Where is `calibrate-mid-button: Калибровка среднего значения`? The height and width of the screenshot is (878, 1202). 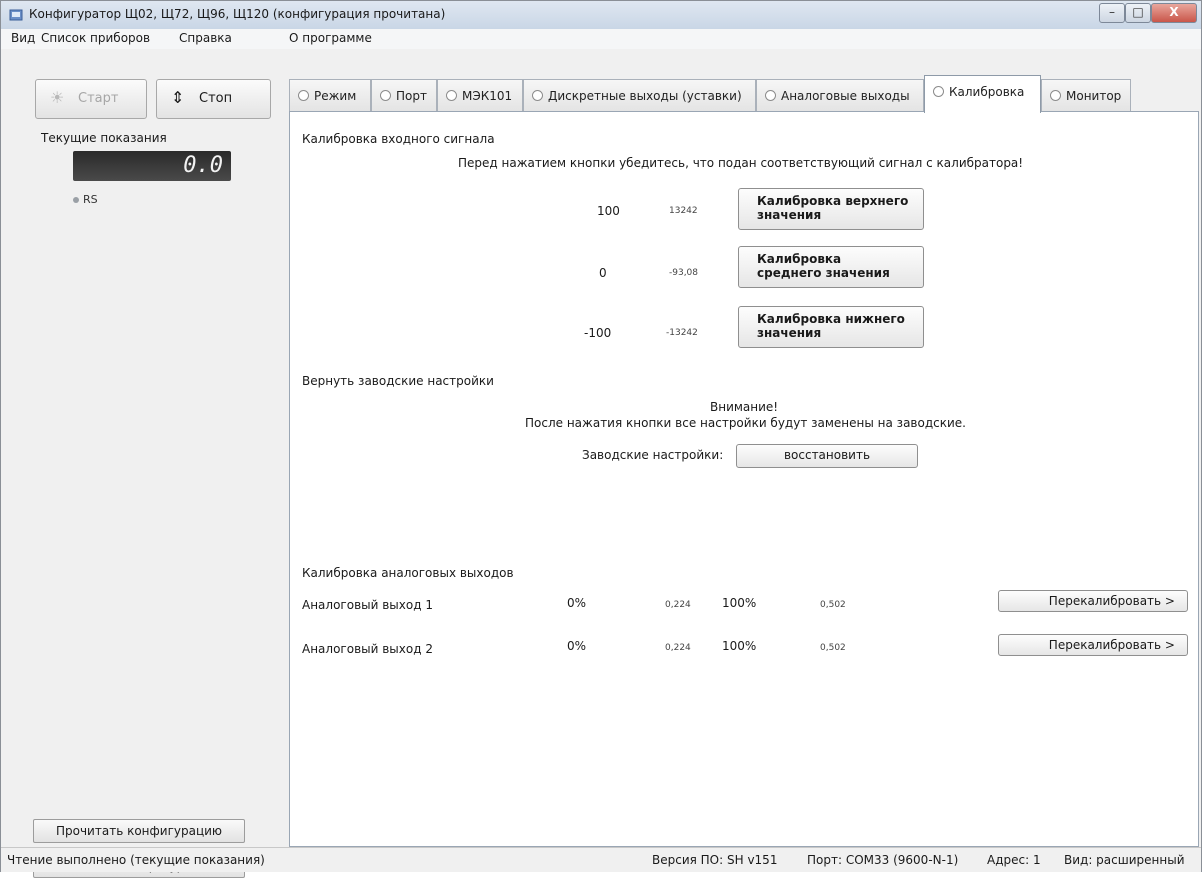 calibrate-mid-button: Калибровка среднего значения is located at coordinates (831, 267).